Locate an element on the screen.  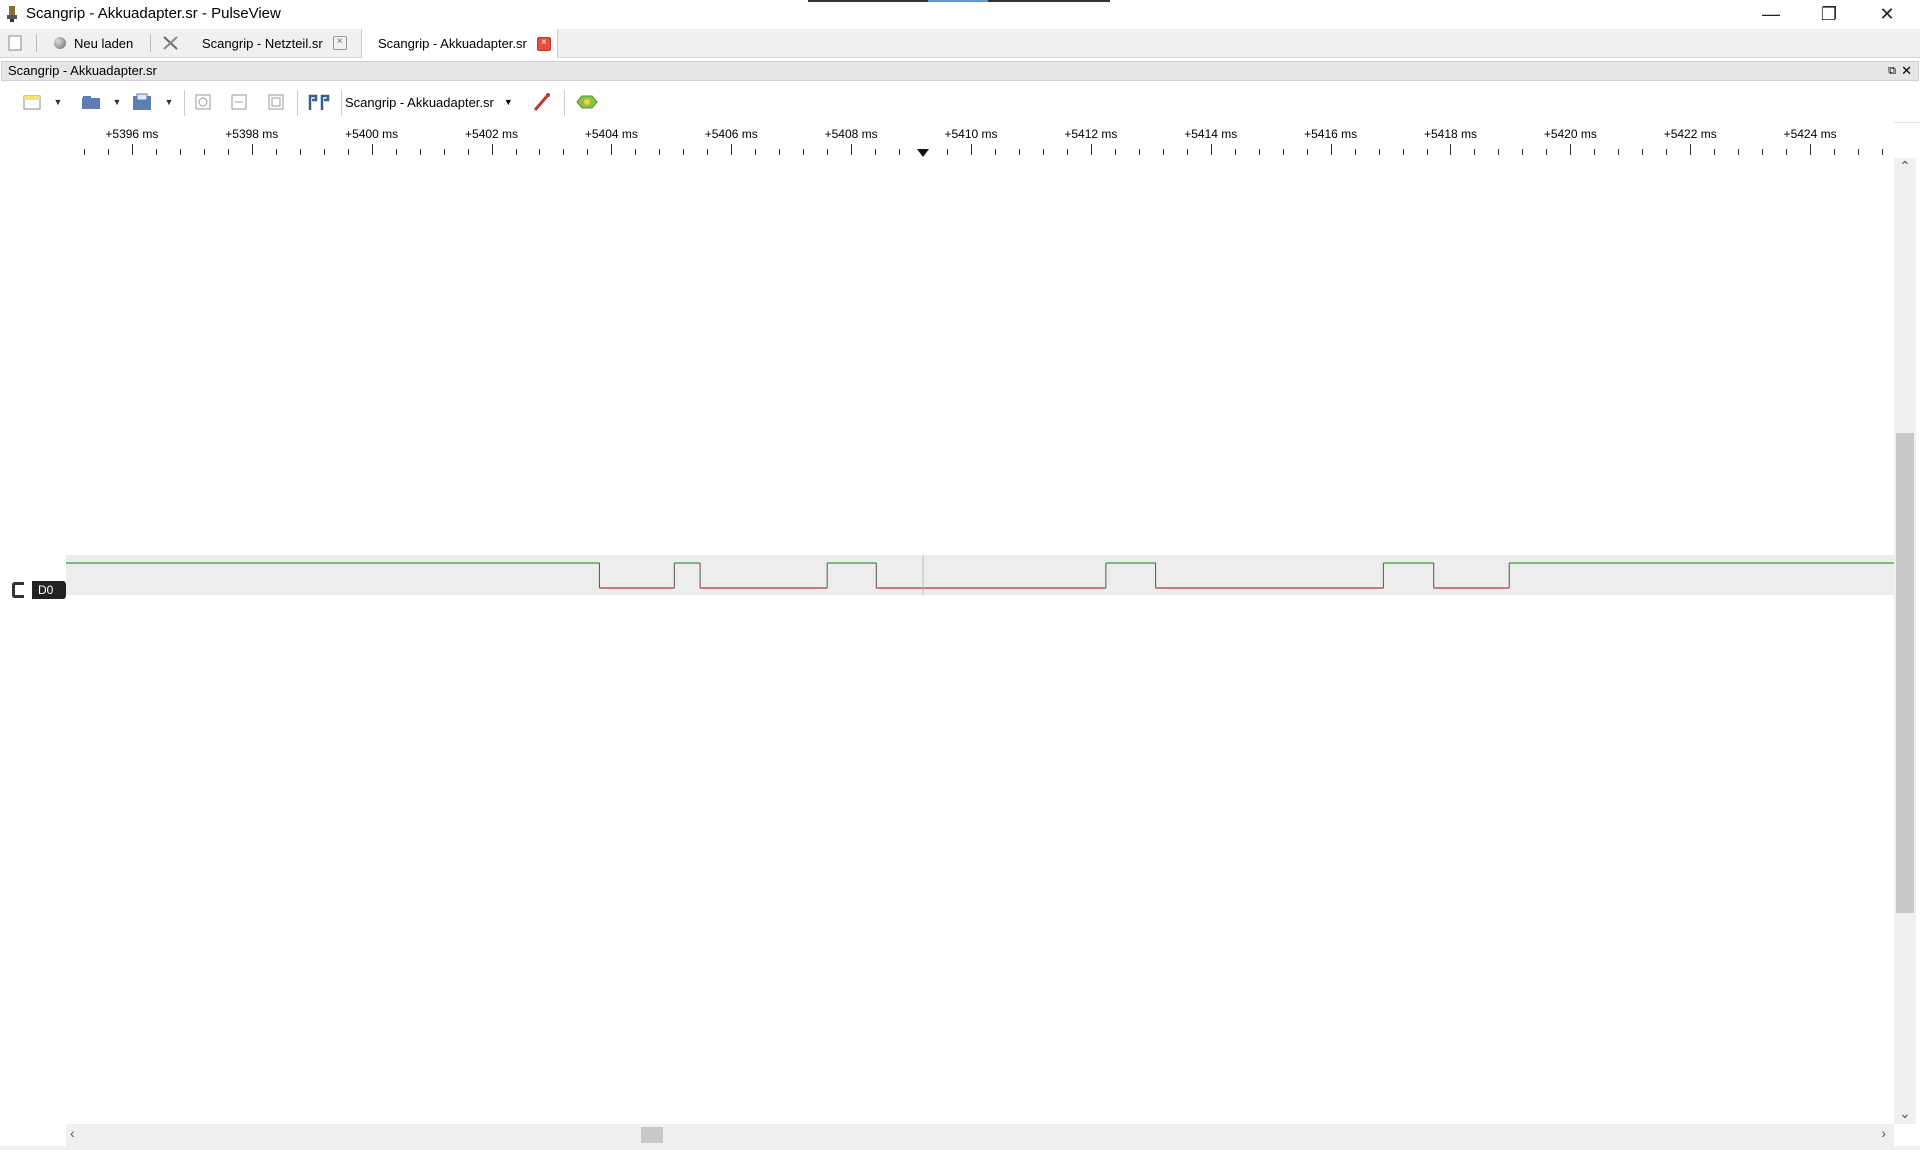
maximize-button: ❐ is located at coordinates (1829, 14).